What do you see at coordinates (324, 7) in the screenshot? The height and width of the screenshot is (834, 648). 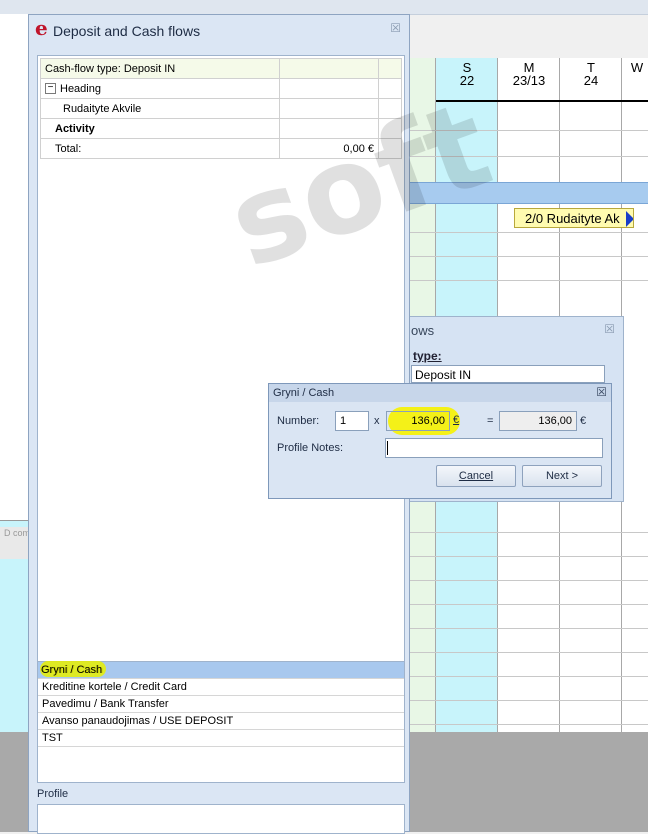 I see `app-toolbar-strip` at bounding box center [324, 7].